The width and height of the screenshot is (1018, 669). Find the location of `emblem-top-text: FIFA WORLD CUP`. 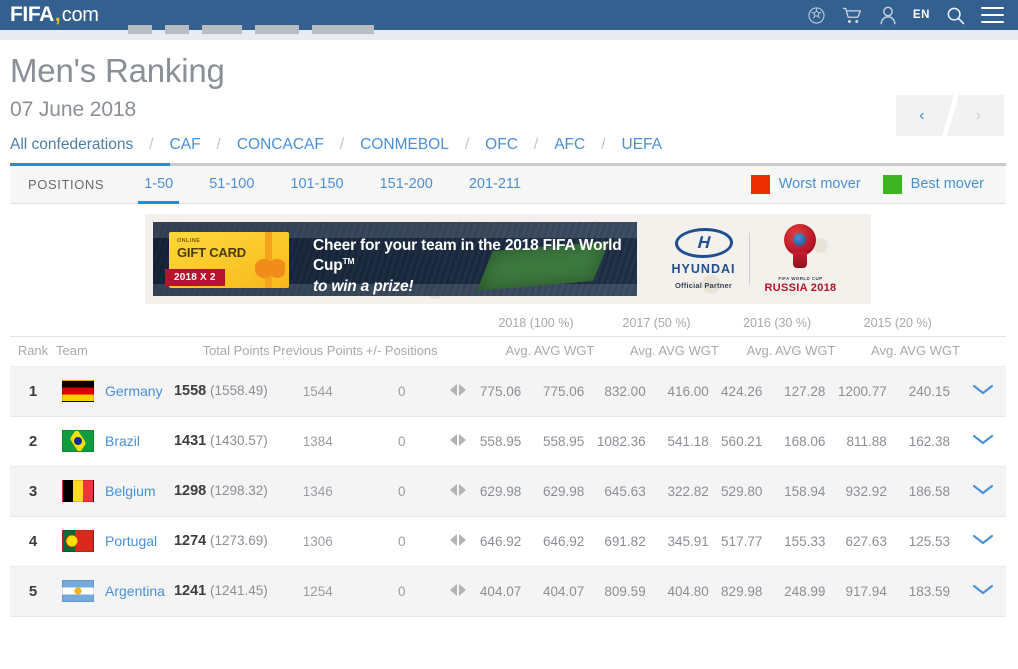

emblem-top-text: FIFA WORLD CUP is located at coordinates (800, 278).